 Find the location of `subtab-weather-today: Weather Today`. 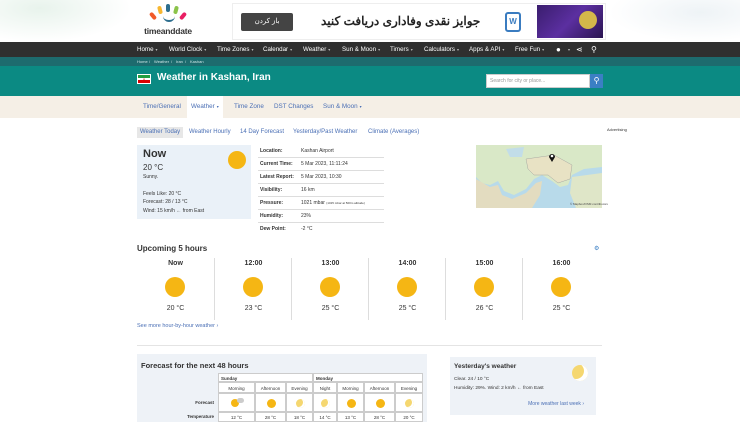

subtab-weather-today: Weather Today is located at coordinates (160, 132).